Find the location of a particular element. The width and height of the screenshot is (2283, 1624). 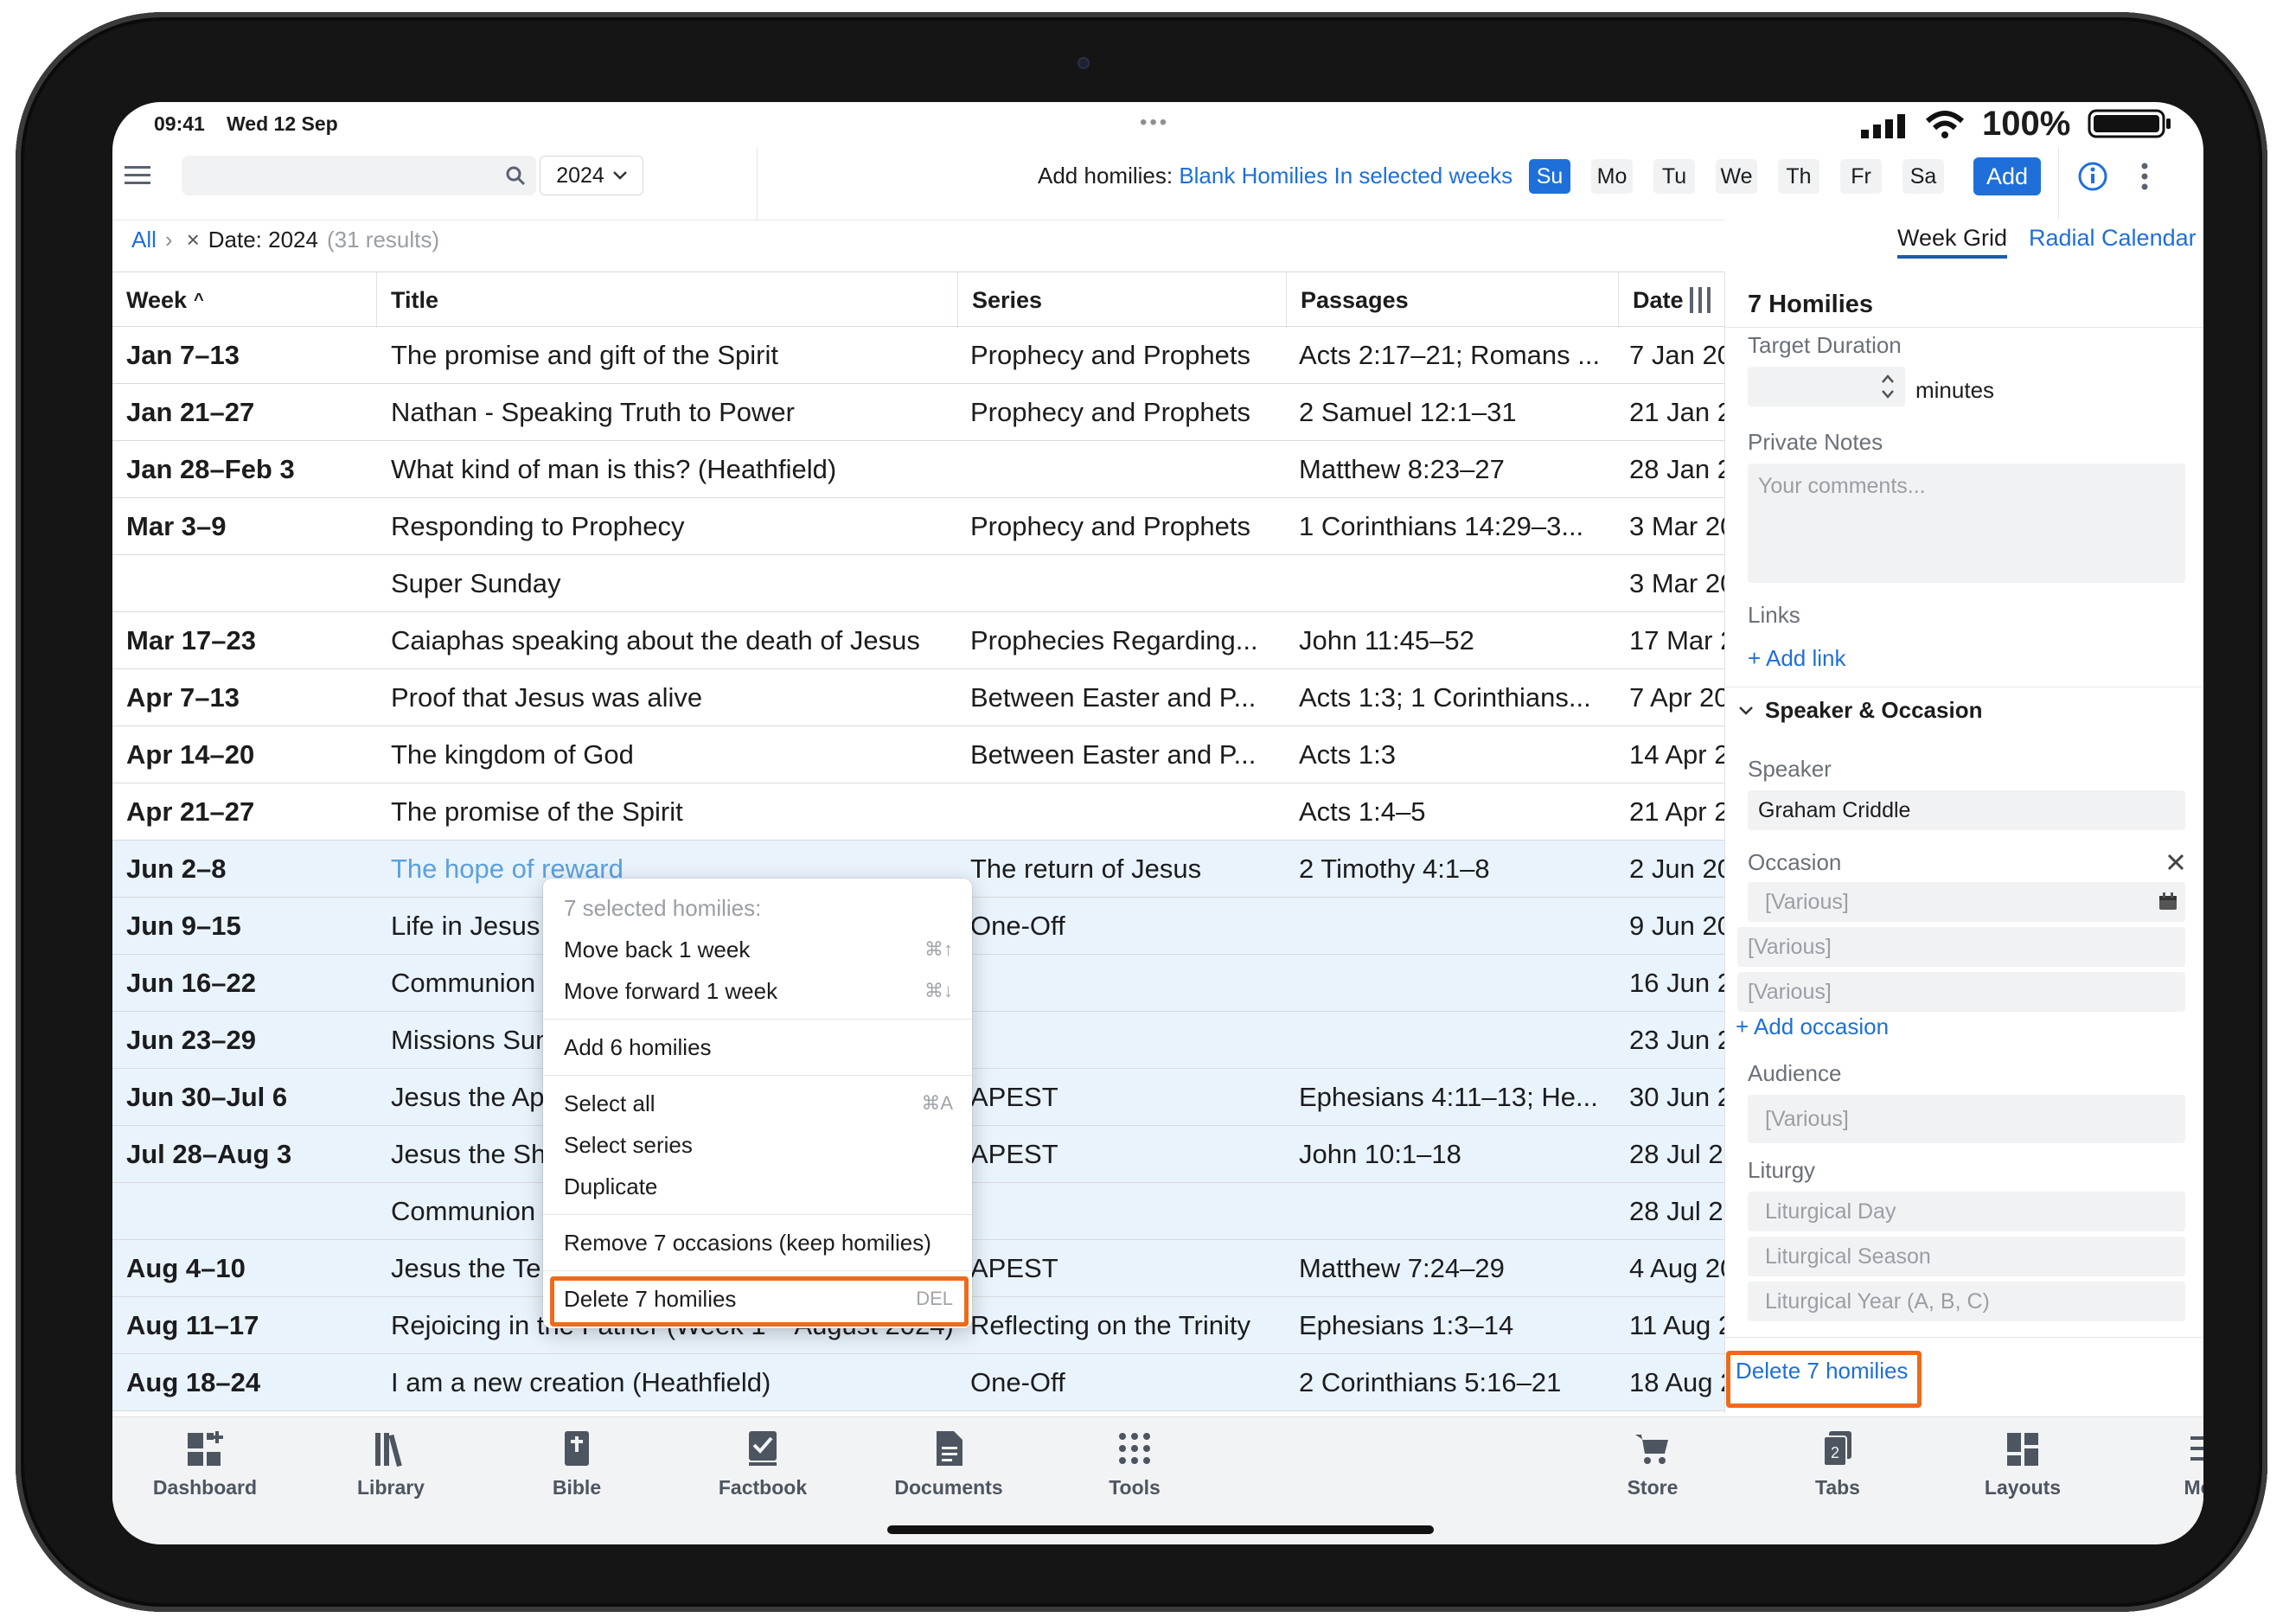

passages-cell: Matthew 7:24–29 is located at coordinates (1402, 1268).